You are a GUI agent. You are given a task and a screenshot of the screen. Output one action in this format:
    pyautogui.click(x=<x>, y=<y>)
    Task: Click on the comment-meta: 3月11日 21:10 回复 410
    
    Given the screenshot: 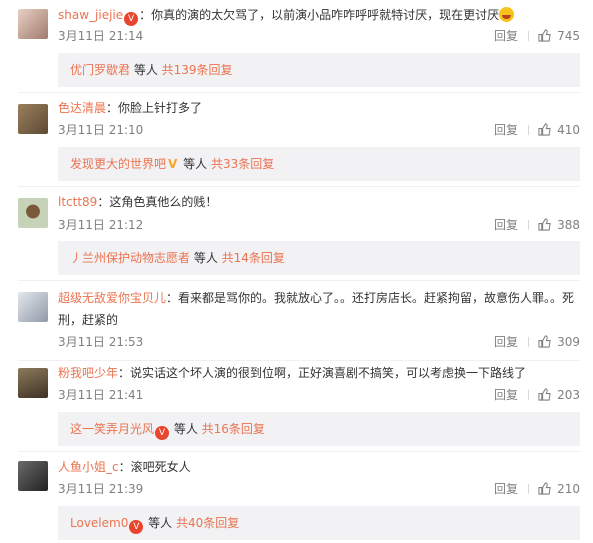 What is the action you would take?
    pyautogui.click(x=319, y=130)
    